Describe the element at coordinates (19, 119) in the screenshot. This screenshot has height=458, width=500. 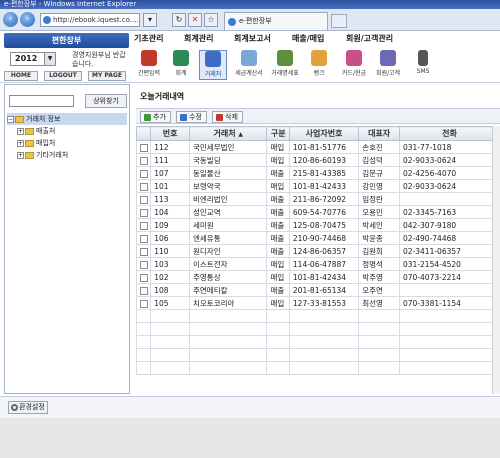
I see `folder-icon` at that location.